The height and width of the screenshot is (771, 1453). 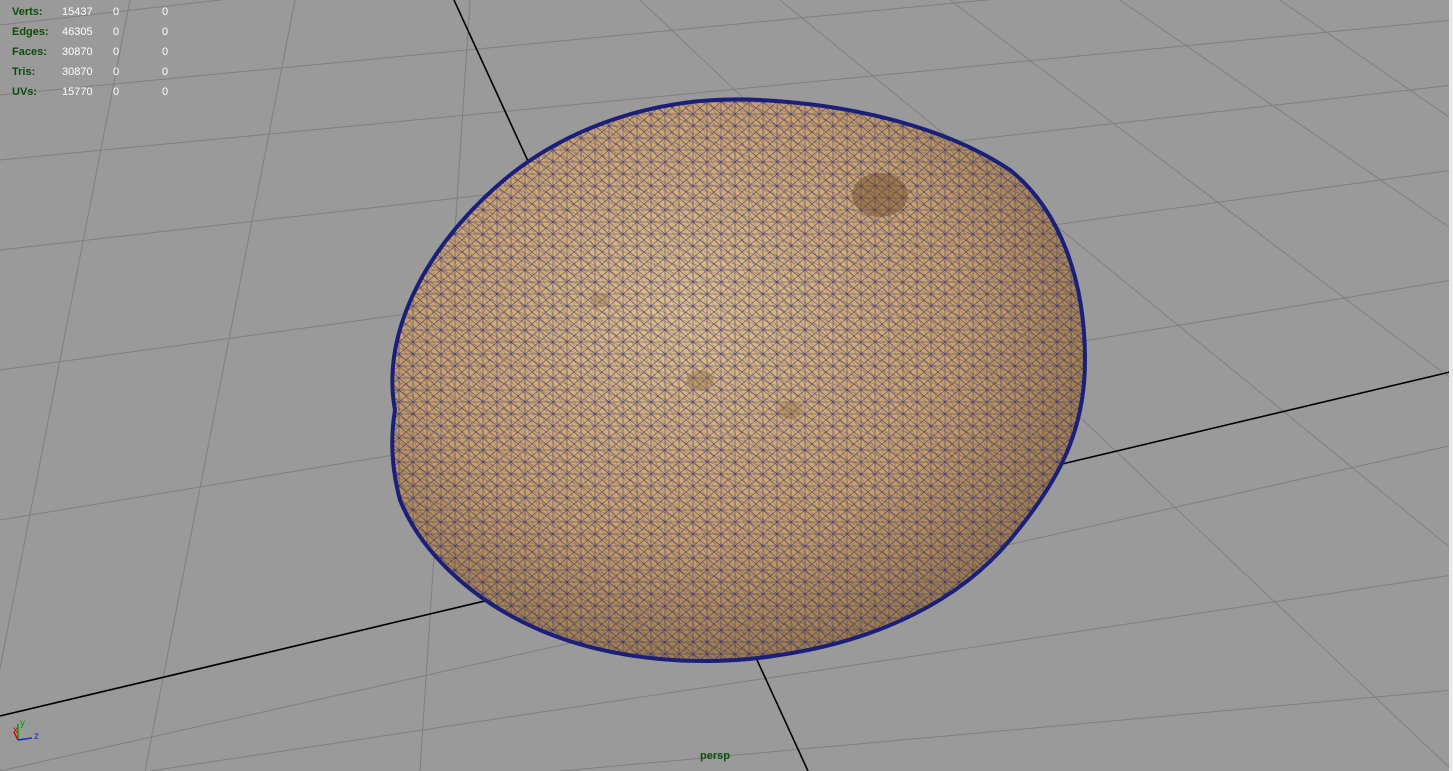 I want to click on hud-value-1: 15437, so click(x=77, y=12).